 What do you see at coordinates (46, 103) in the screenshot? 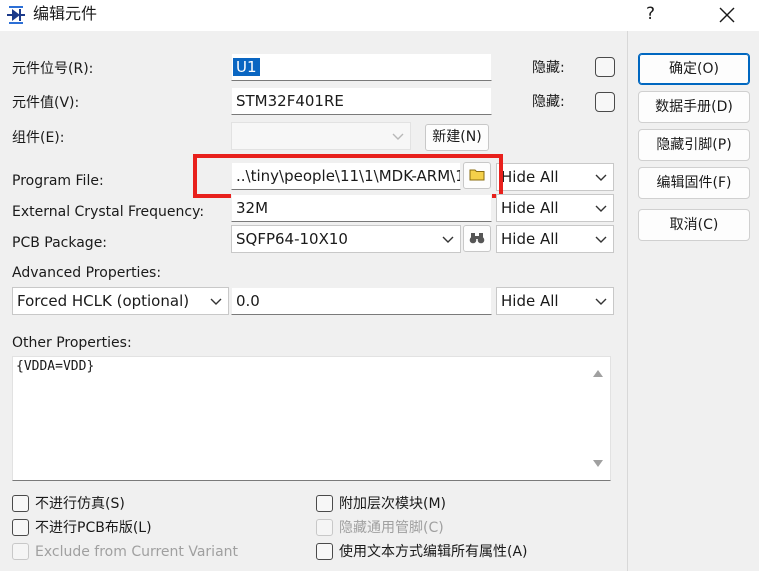
I see `part-value-label: 元件值(V):` at bounding box center [46, 103].